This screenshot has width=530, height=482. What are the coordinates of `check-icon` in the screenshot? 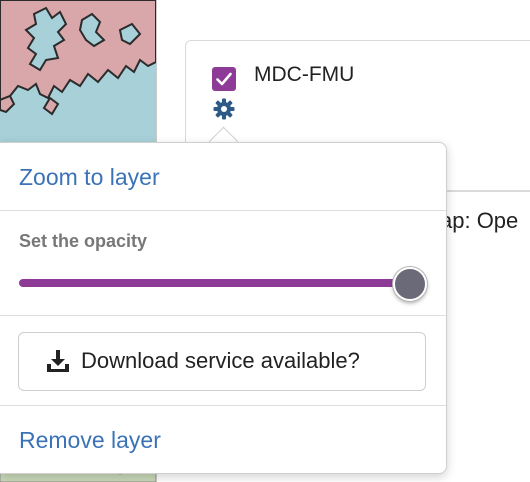 It's located at (224, 79).